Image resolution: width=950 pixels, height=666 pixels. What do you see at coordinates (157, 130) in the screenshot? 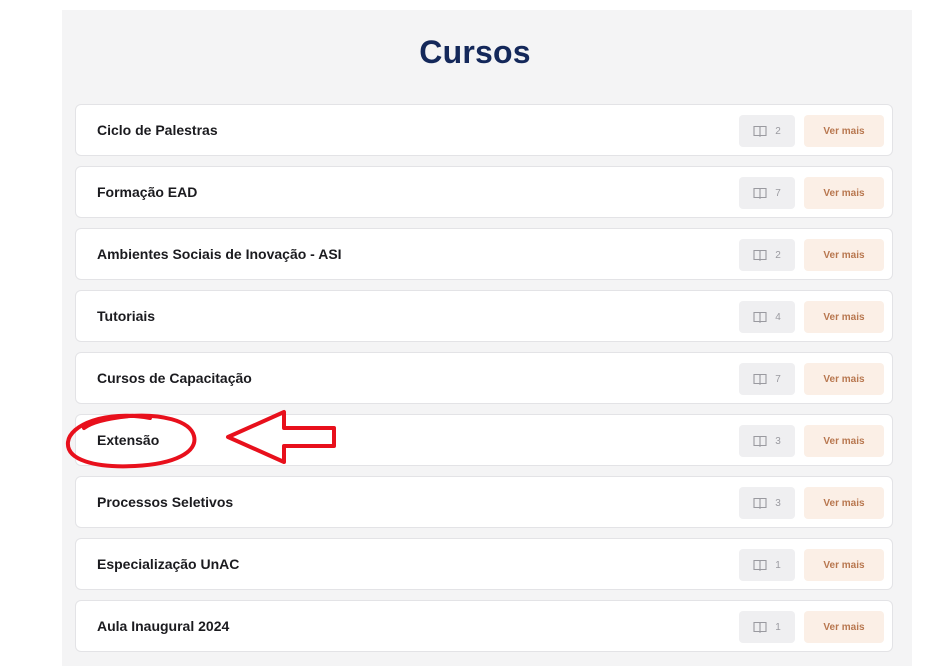
I see `course-name: Ciclo de Palestras` at bounding box center [157, 130].